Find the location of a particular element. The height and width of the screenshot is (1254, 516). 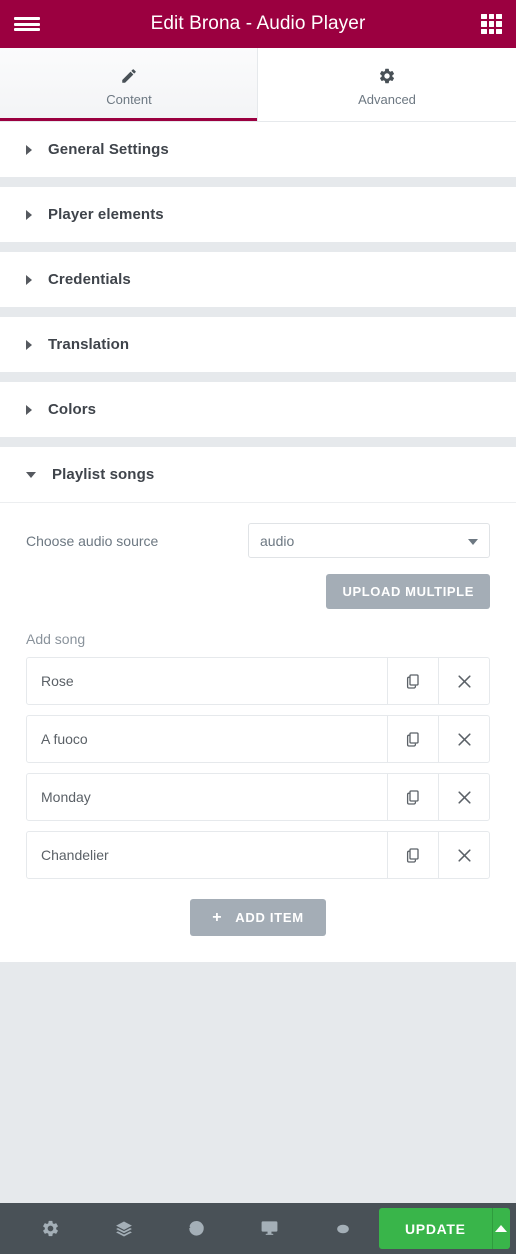

audio-source-select-wrap: audio is located at coordinates (369, 540).